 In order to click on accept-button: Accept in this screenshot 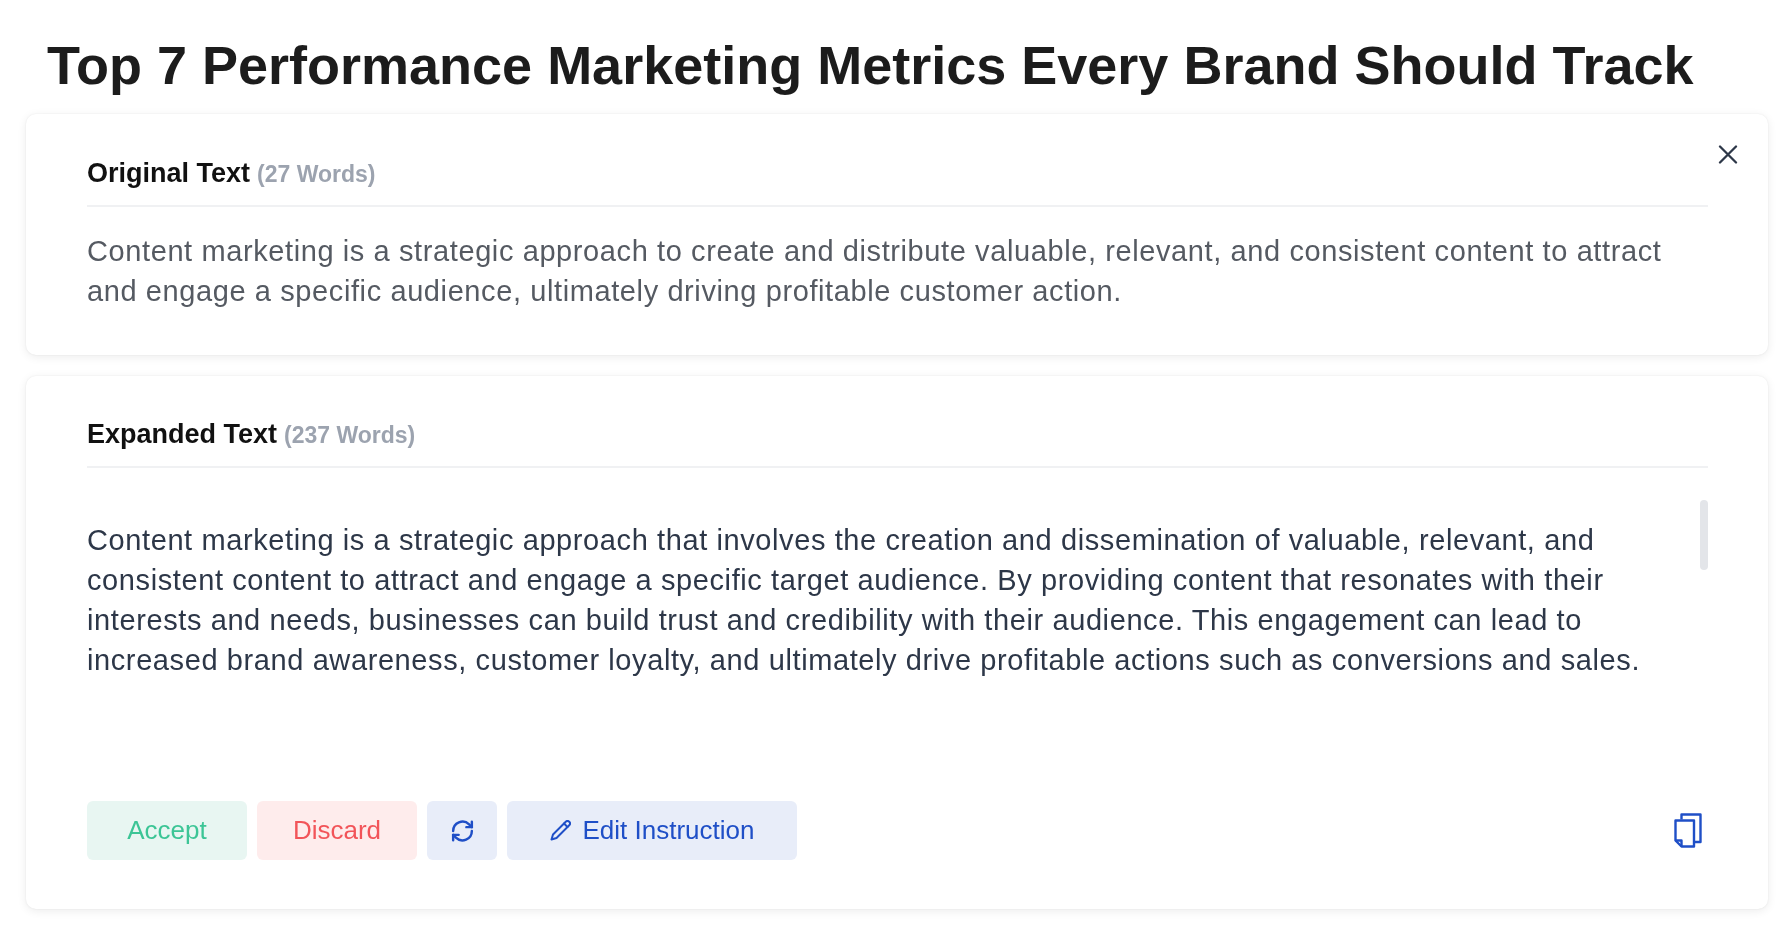, I will do `click(167, 830)`.